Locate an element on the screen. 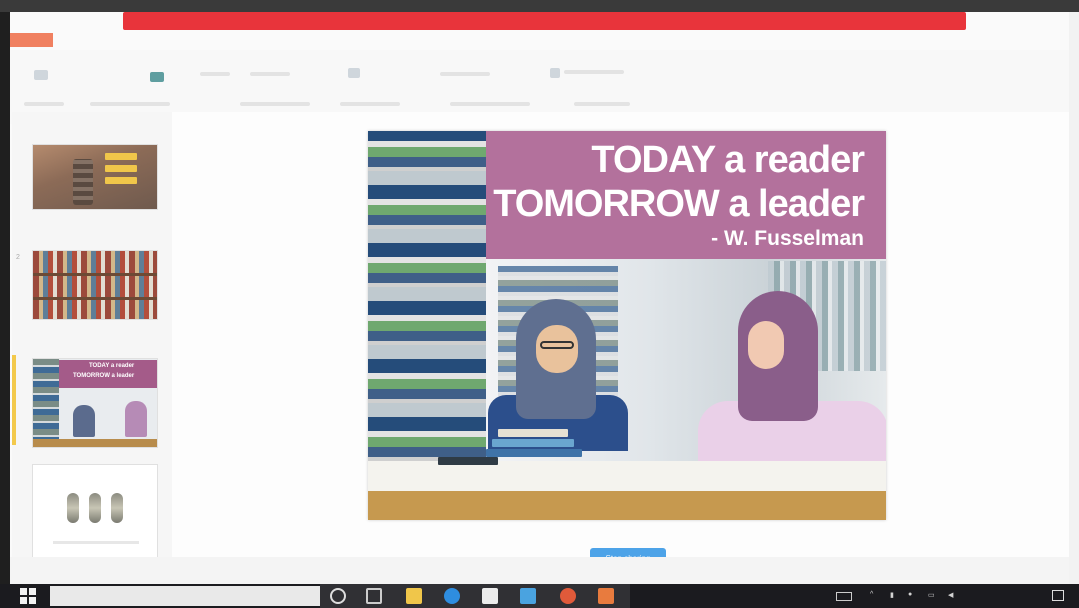 This screenshot has width=1079, height=608. windows-start-icon is located at coordinates (29, 596).